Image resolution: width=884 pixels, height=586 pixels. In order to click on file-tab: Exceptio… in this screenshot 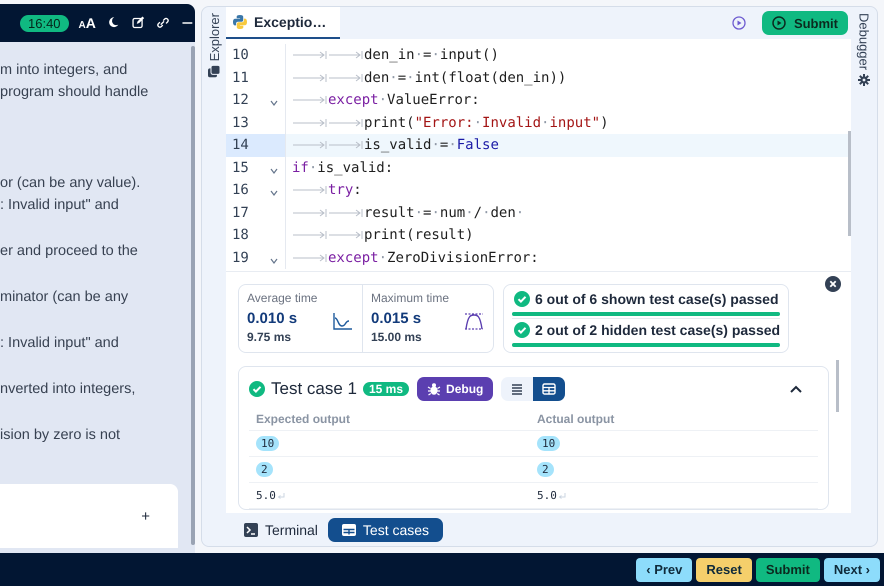, I will do `click(283, 23)`.